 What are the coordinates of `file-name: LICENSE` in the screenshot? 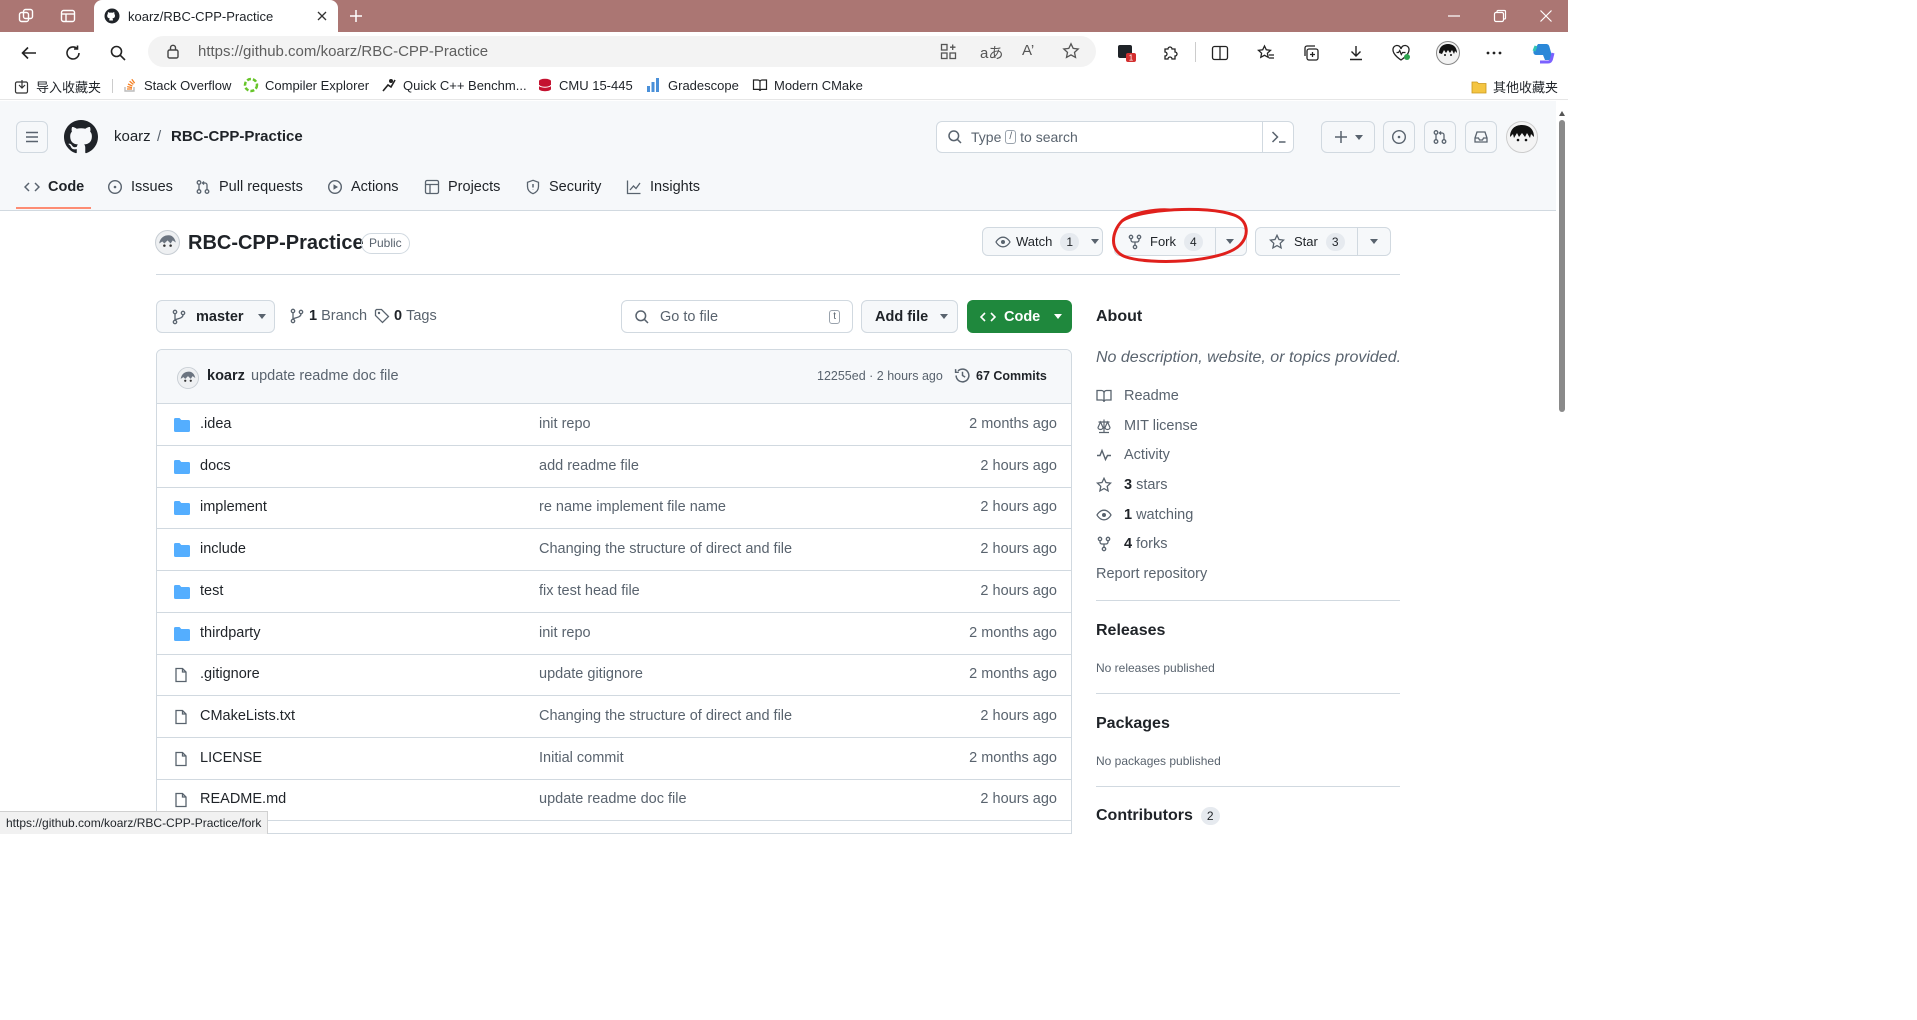 It's located at (231, 758).